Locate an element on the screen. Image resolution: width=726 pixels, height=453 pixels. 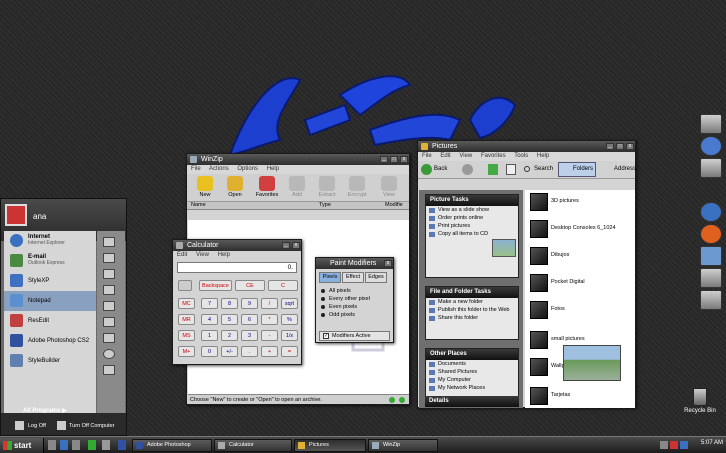
new-button: New is located at coordinates (205, 187).